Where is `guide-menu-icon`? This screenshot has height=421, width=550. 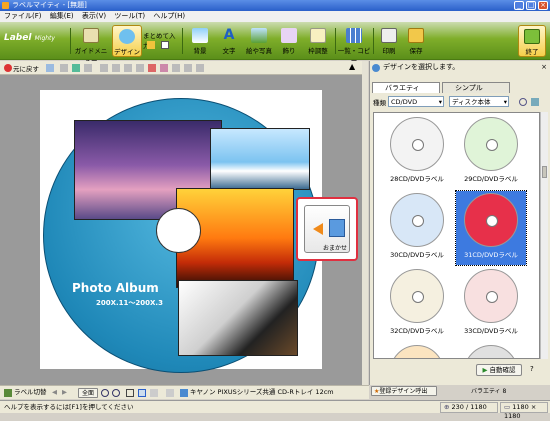
guide-menu-icon is located at coordinates (91, 35).